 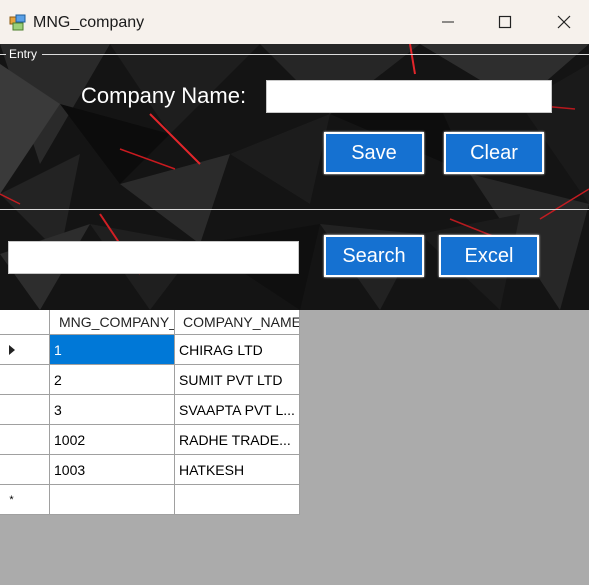 I want to click on cell-company-name: HATKESH, so click(x=237, y=470).